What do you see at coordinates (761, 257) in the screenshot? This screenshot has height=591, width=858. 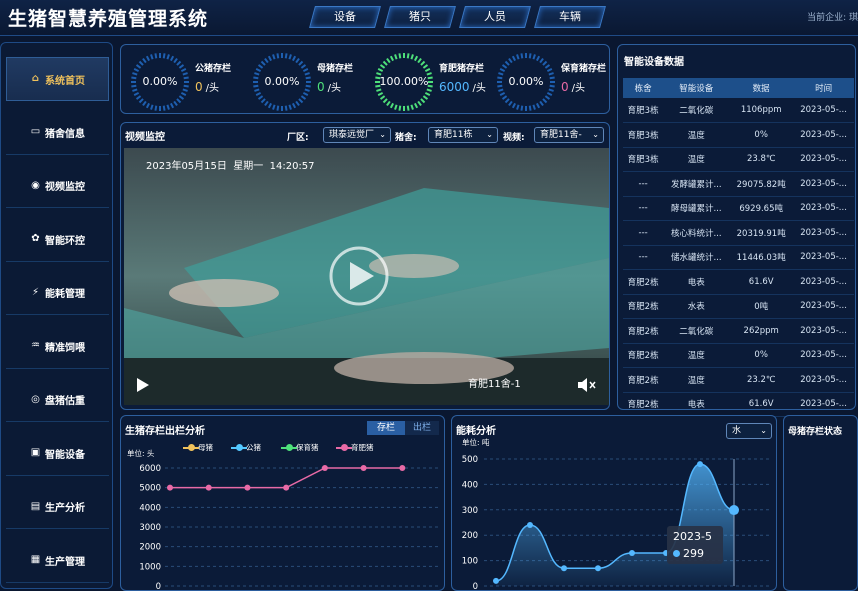 I see `table-cell: 11446.03吨` at bounding box center [761, 257].